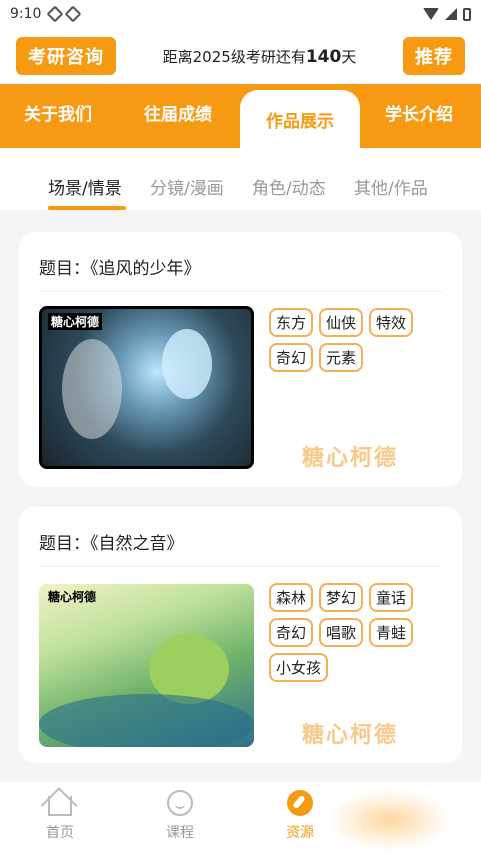  I want to click on countdown-days: 140, so click(323, 56).